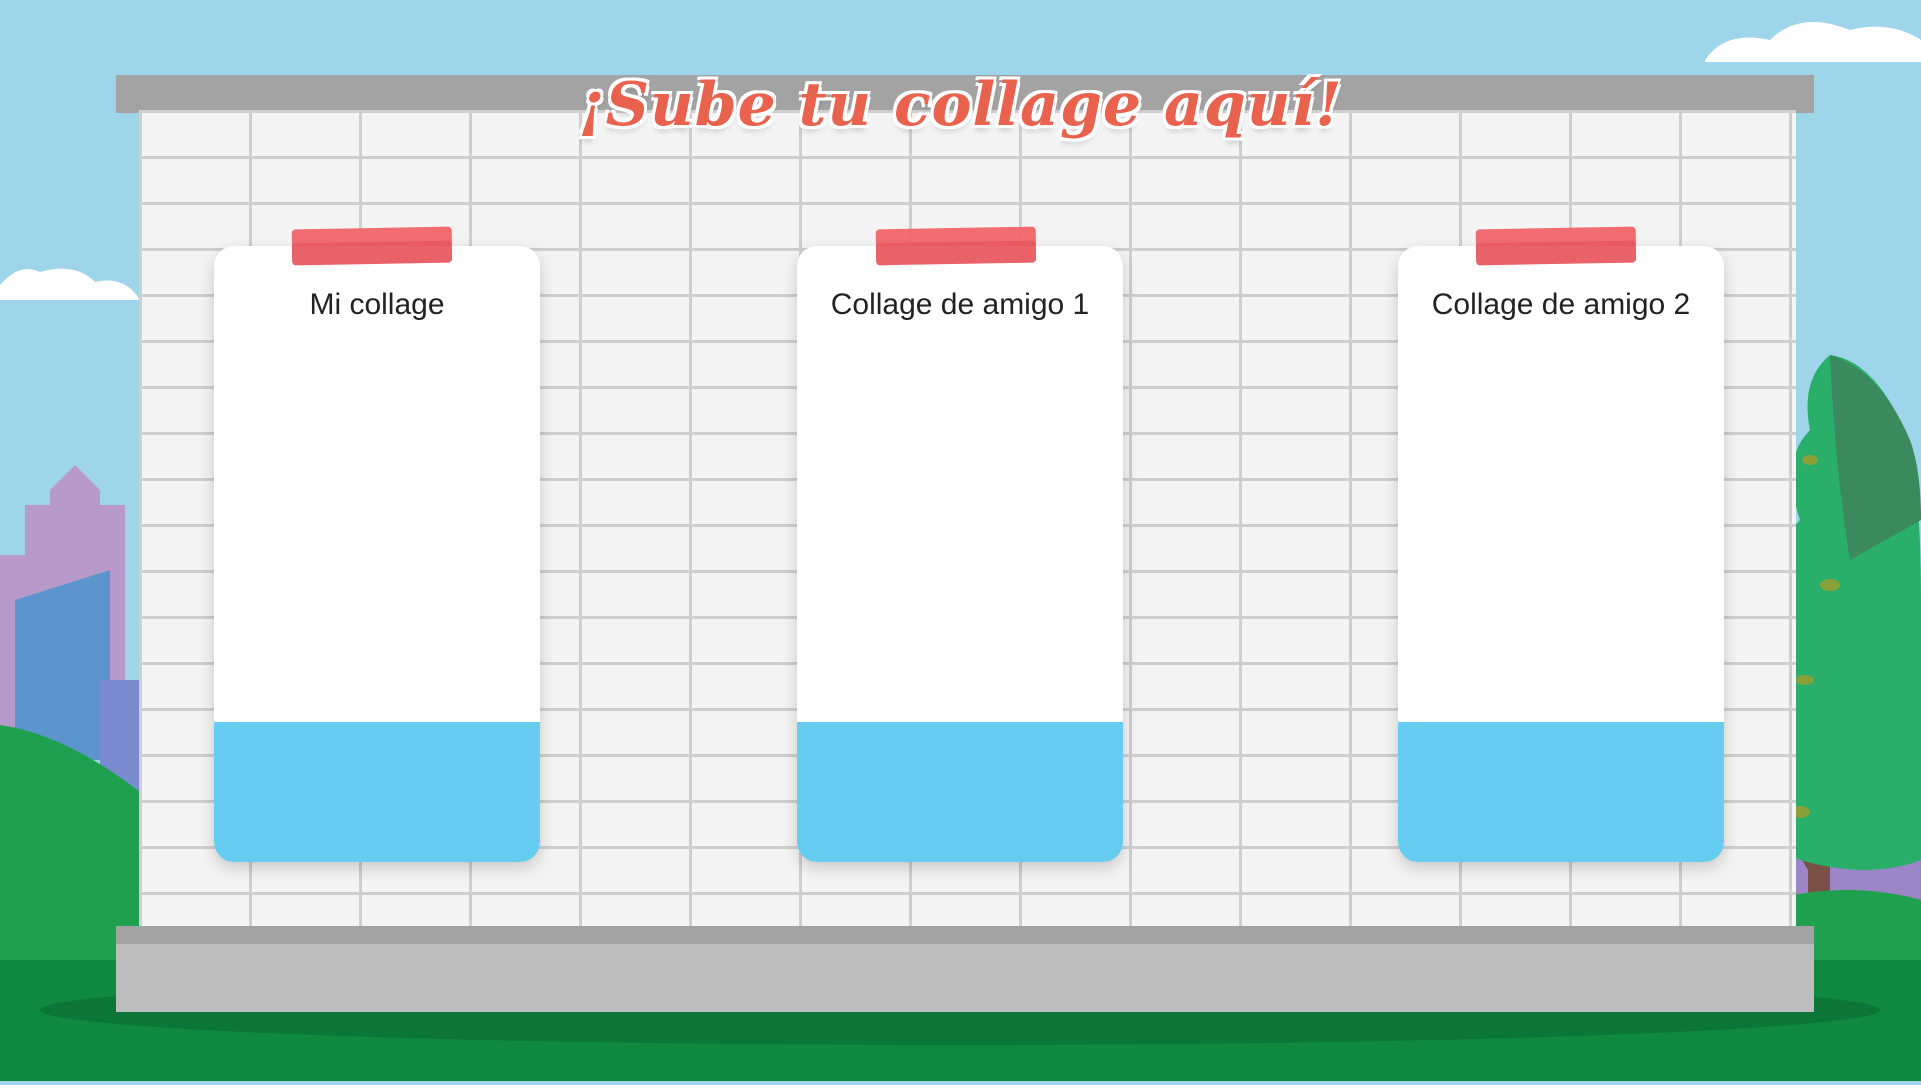  I want to click on card-label: Mi collage, so click(377, 305).